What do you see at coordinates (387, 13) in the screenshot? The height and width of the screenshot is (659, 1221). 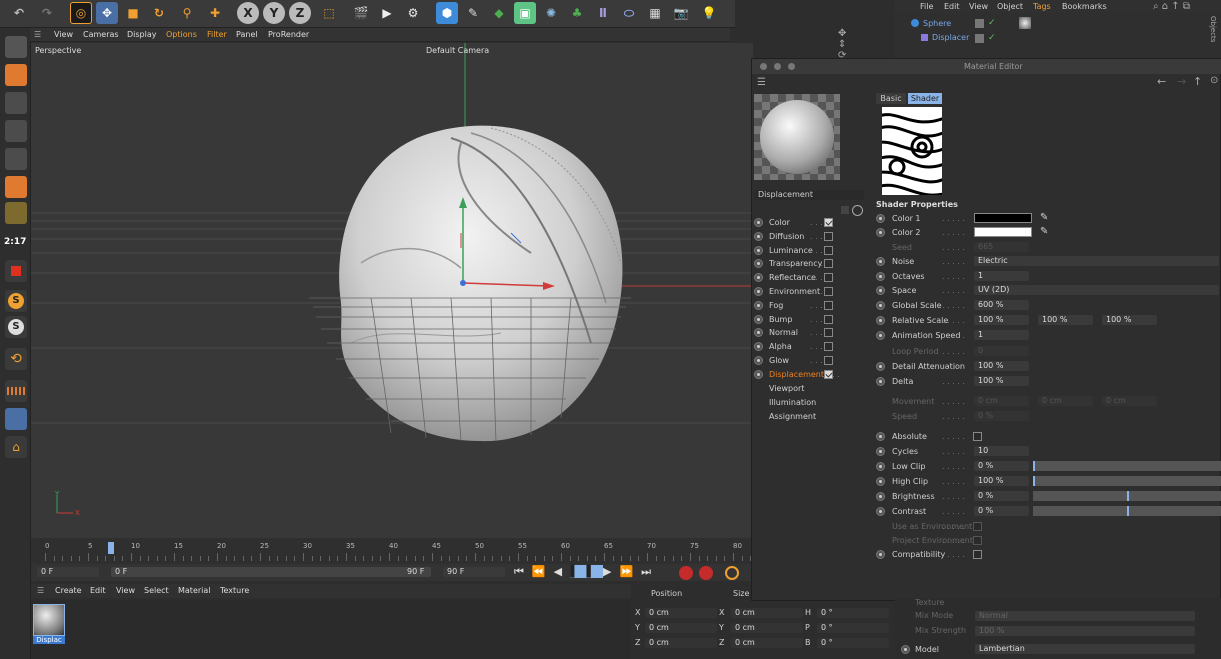 I see `render-picture-viewer-icon: ▶` at bounding box center [387, 13].